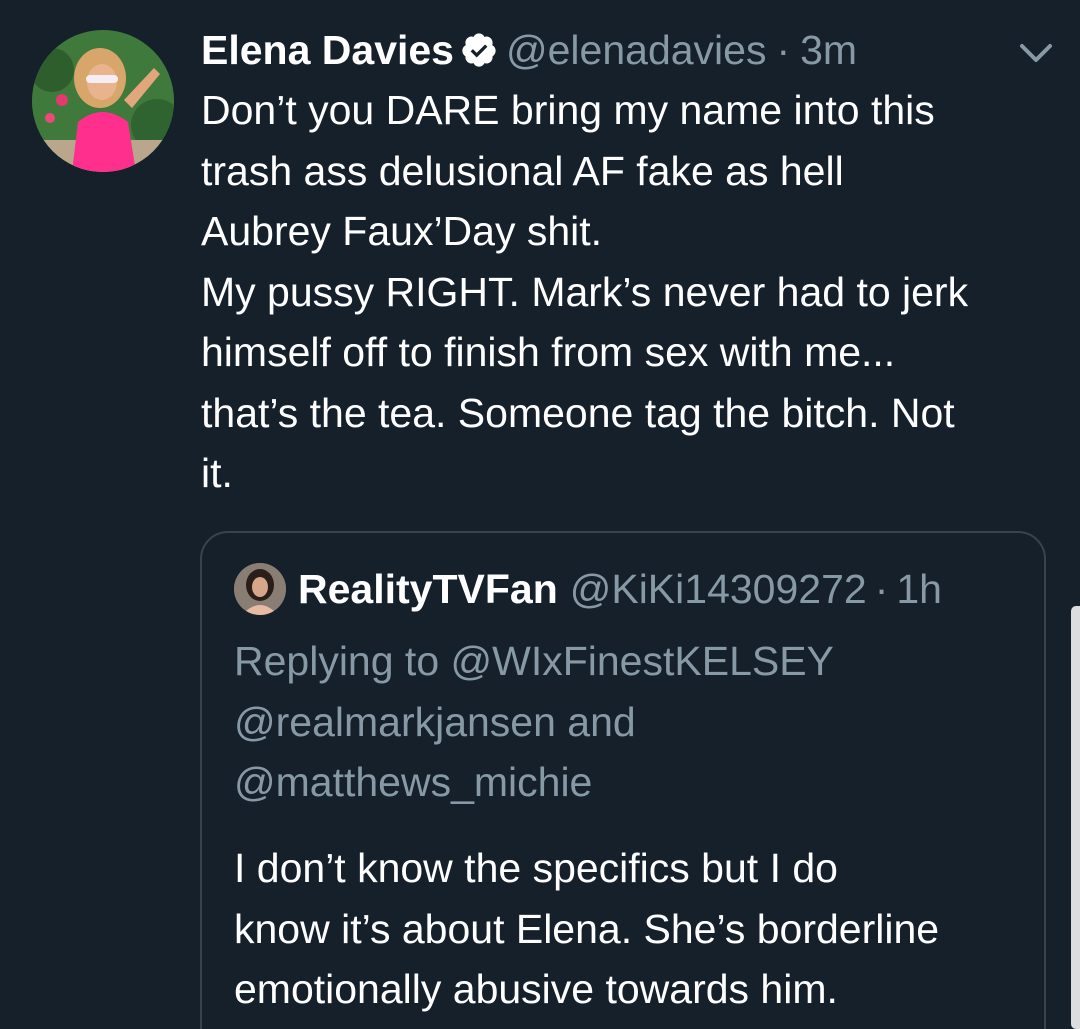  I want to click on quoted-tweet-header: RealityTVFan @KiKi14309272 · 1h, so click(588, 589).